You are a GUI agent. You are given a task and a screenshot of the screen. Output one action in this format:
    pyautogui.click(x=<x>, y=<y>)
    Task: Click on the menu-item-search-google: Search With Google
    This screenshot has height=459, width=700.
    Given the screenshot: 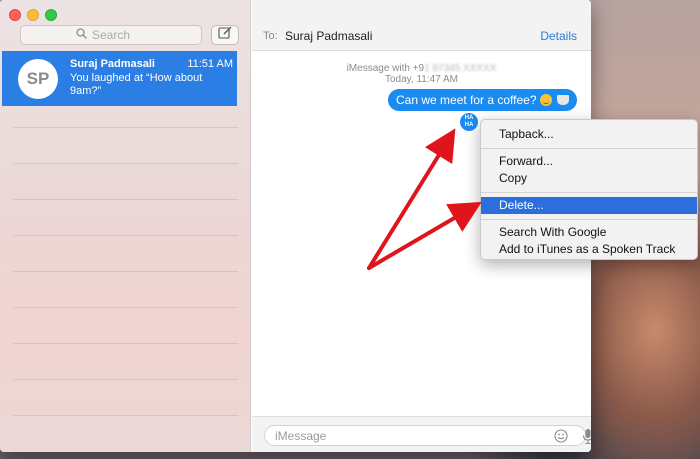 What is the action you would take?
    pyautogui.click(x=589, y=232)
    